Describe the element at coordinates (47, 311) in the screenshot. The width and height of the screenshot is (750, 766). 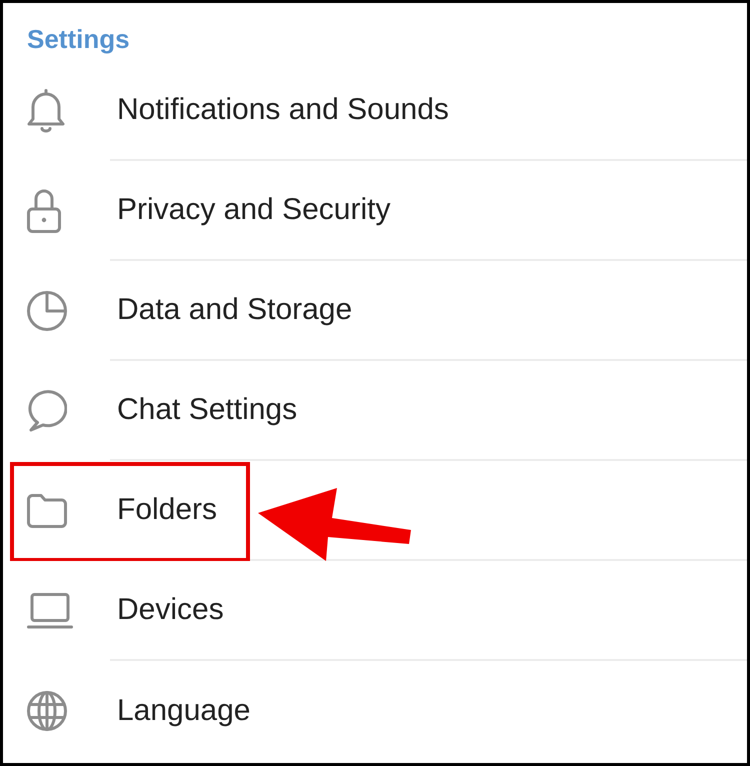
I see `pie-chart-icon` at that location.